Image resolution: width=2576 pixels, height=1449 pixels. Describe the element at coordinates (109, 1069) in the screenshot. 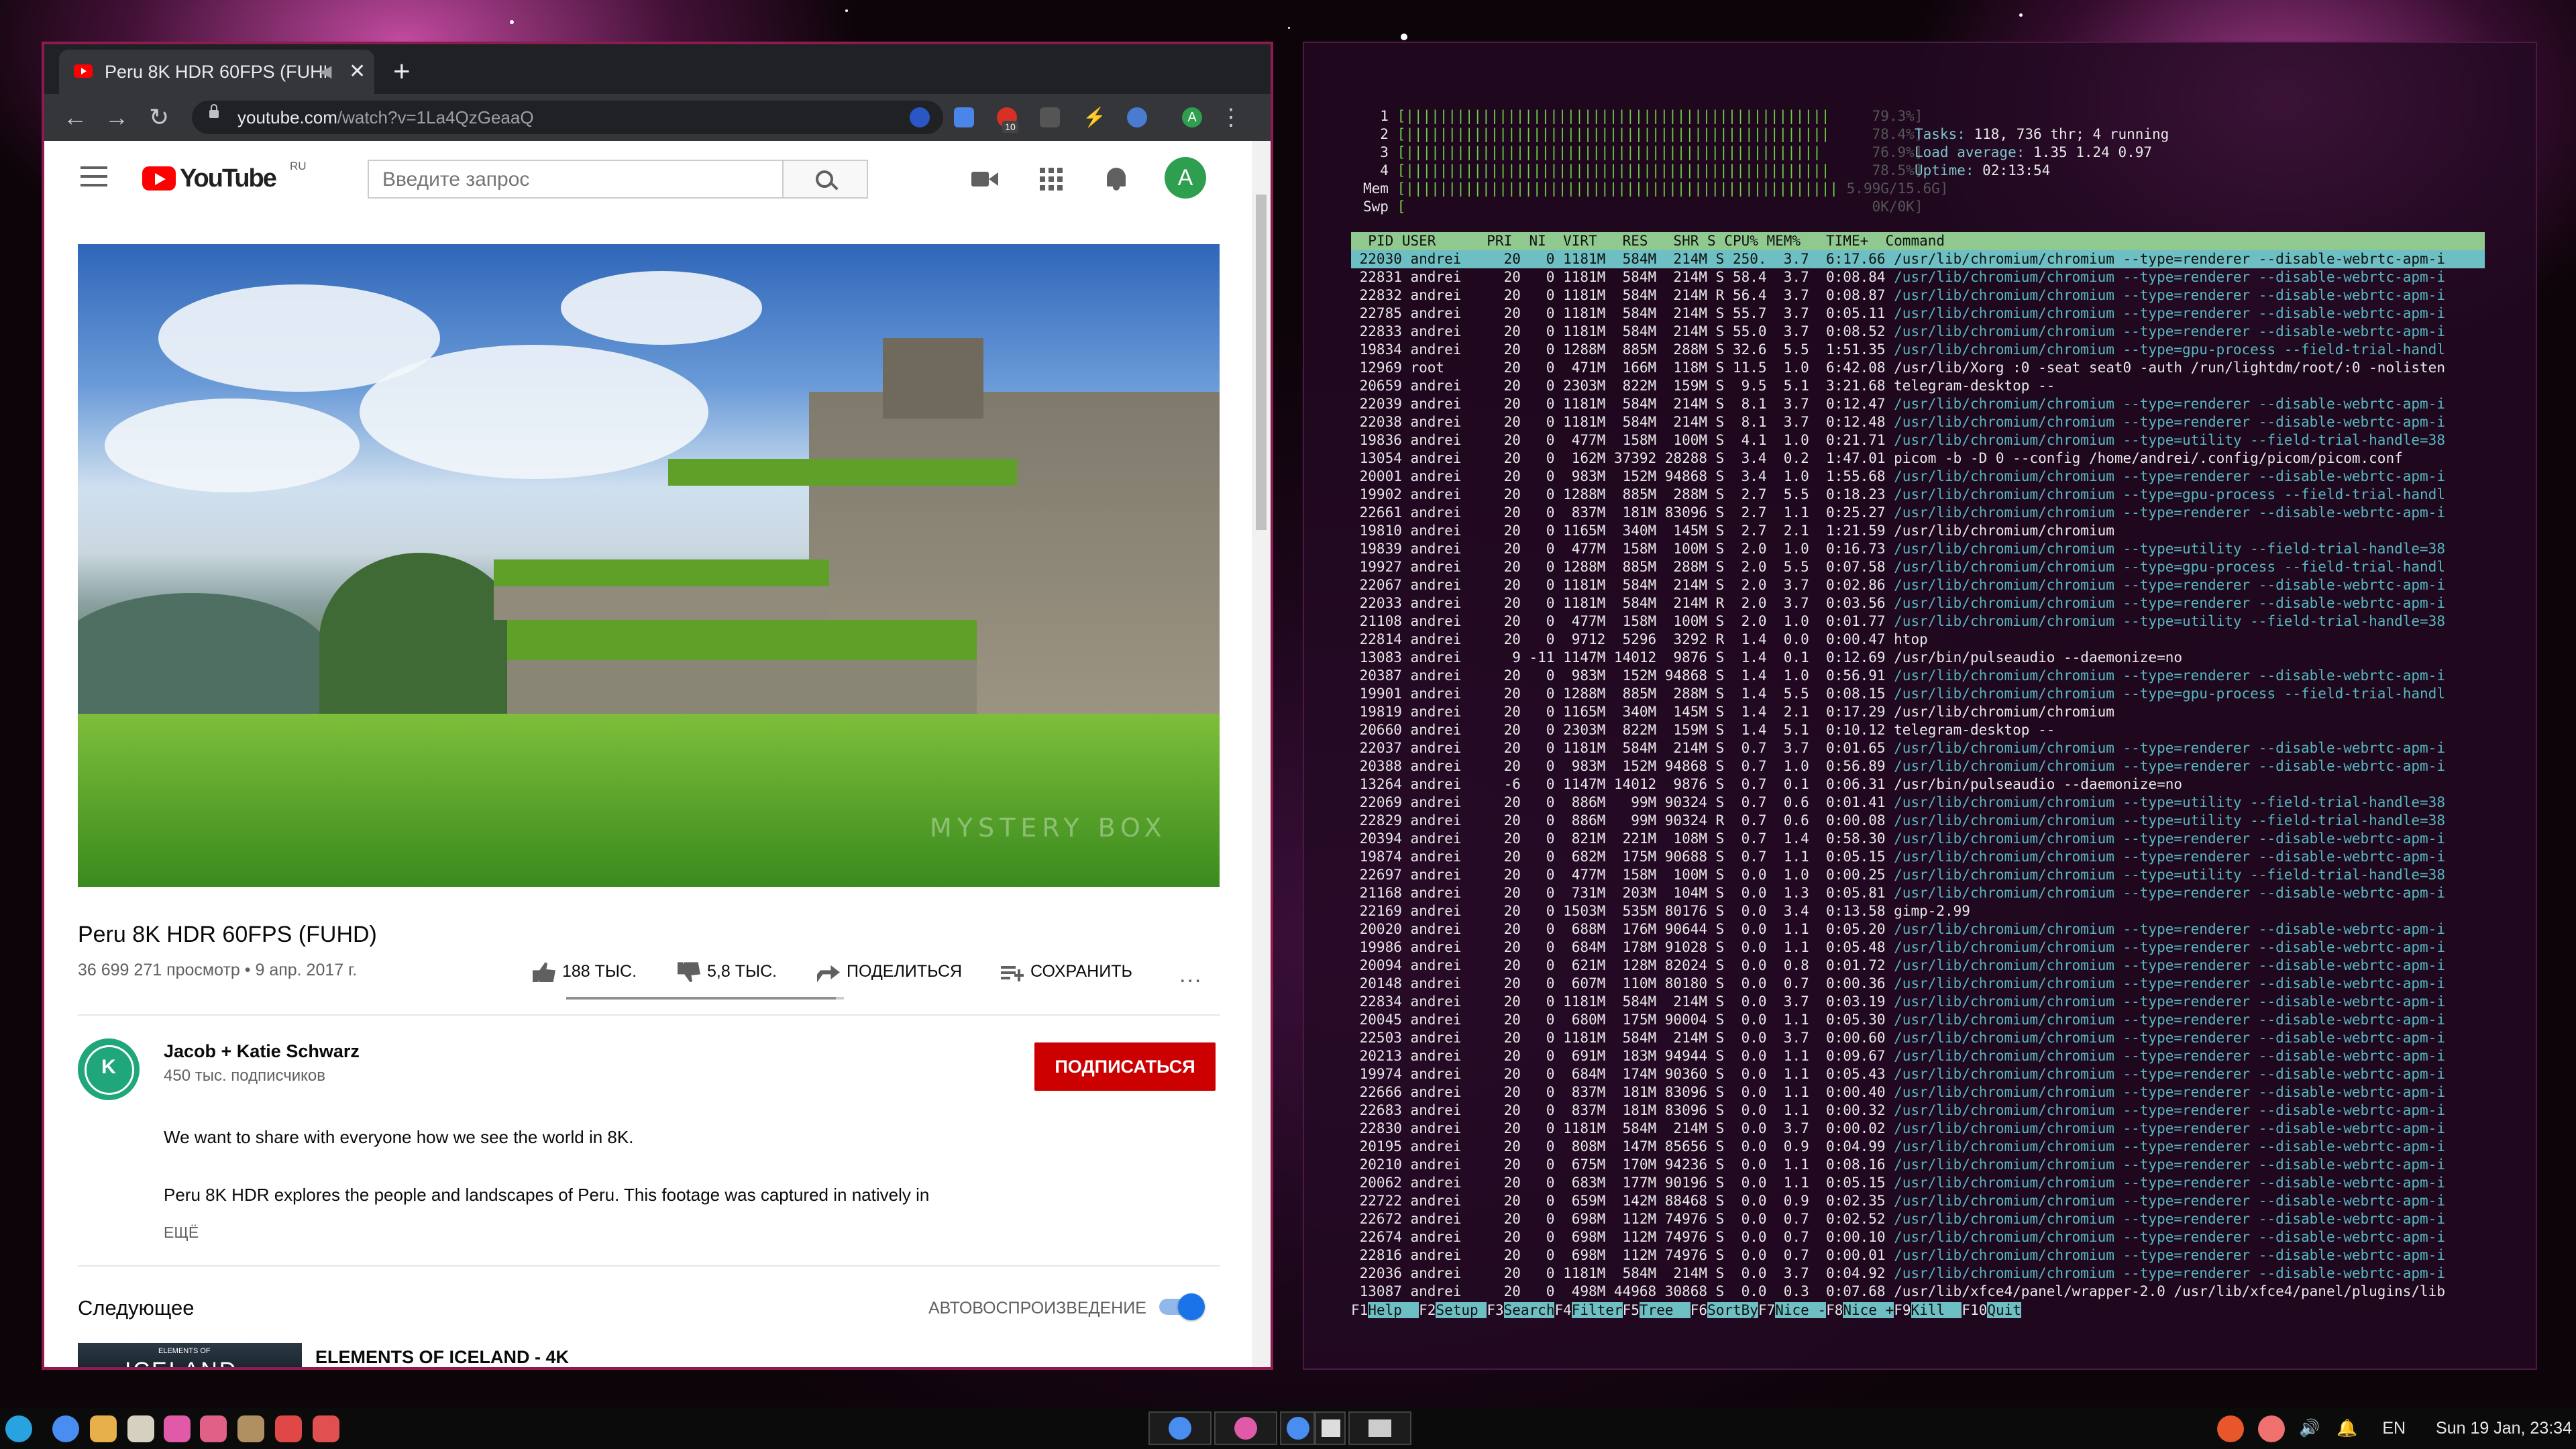

I see `channel-avatar: K` at that location.